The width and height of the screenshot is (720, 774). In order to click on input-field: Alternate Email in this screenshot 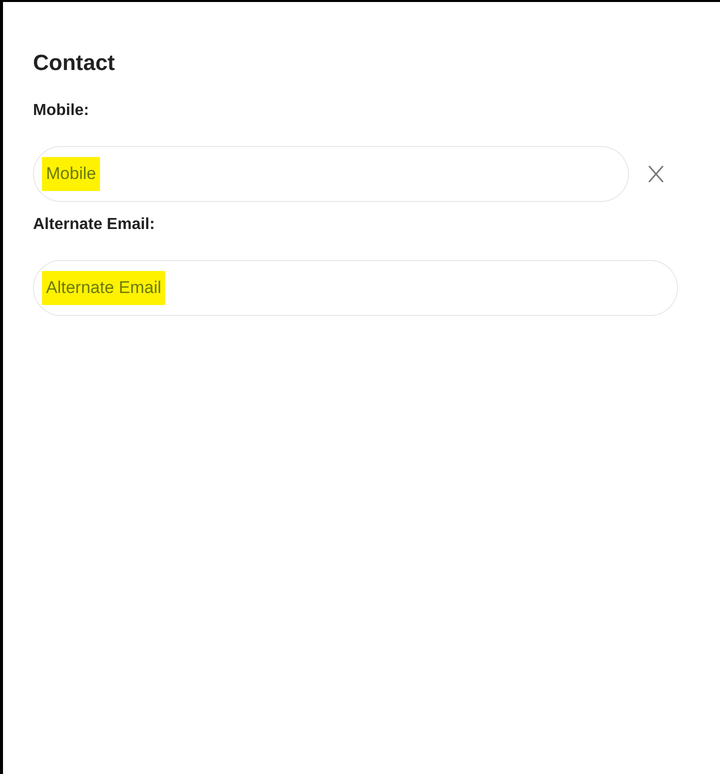, I will do `click(104, 288)`.